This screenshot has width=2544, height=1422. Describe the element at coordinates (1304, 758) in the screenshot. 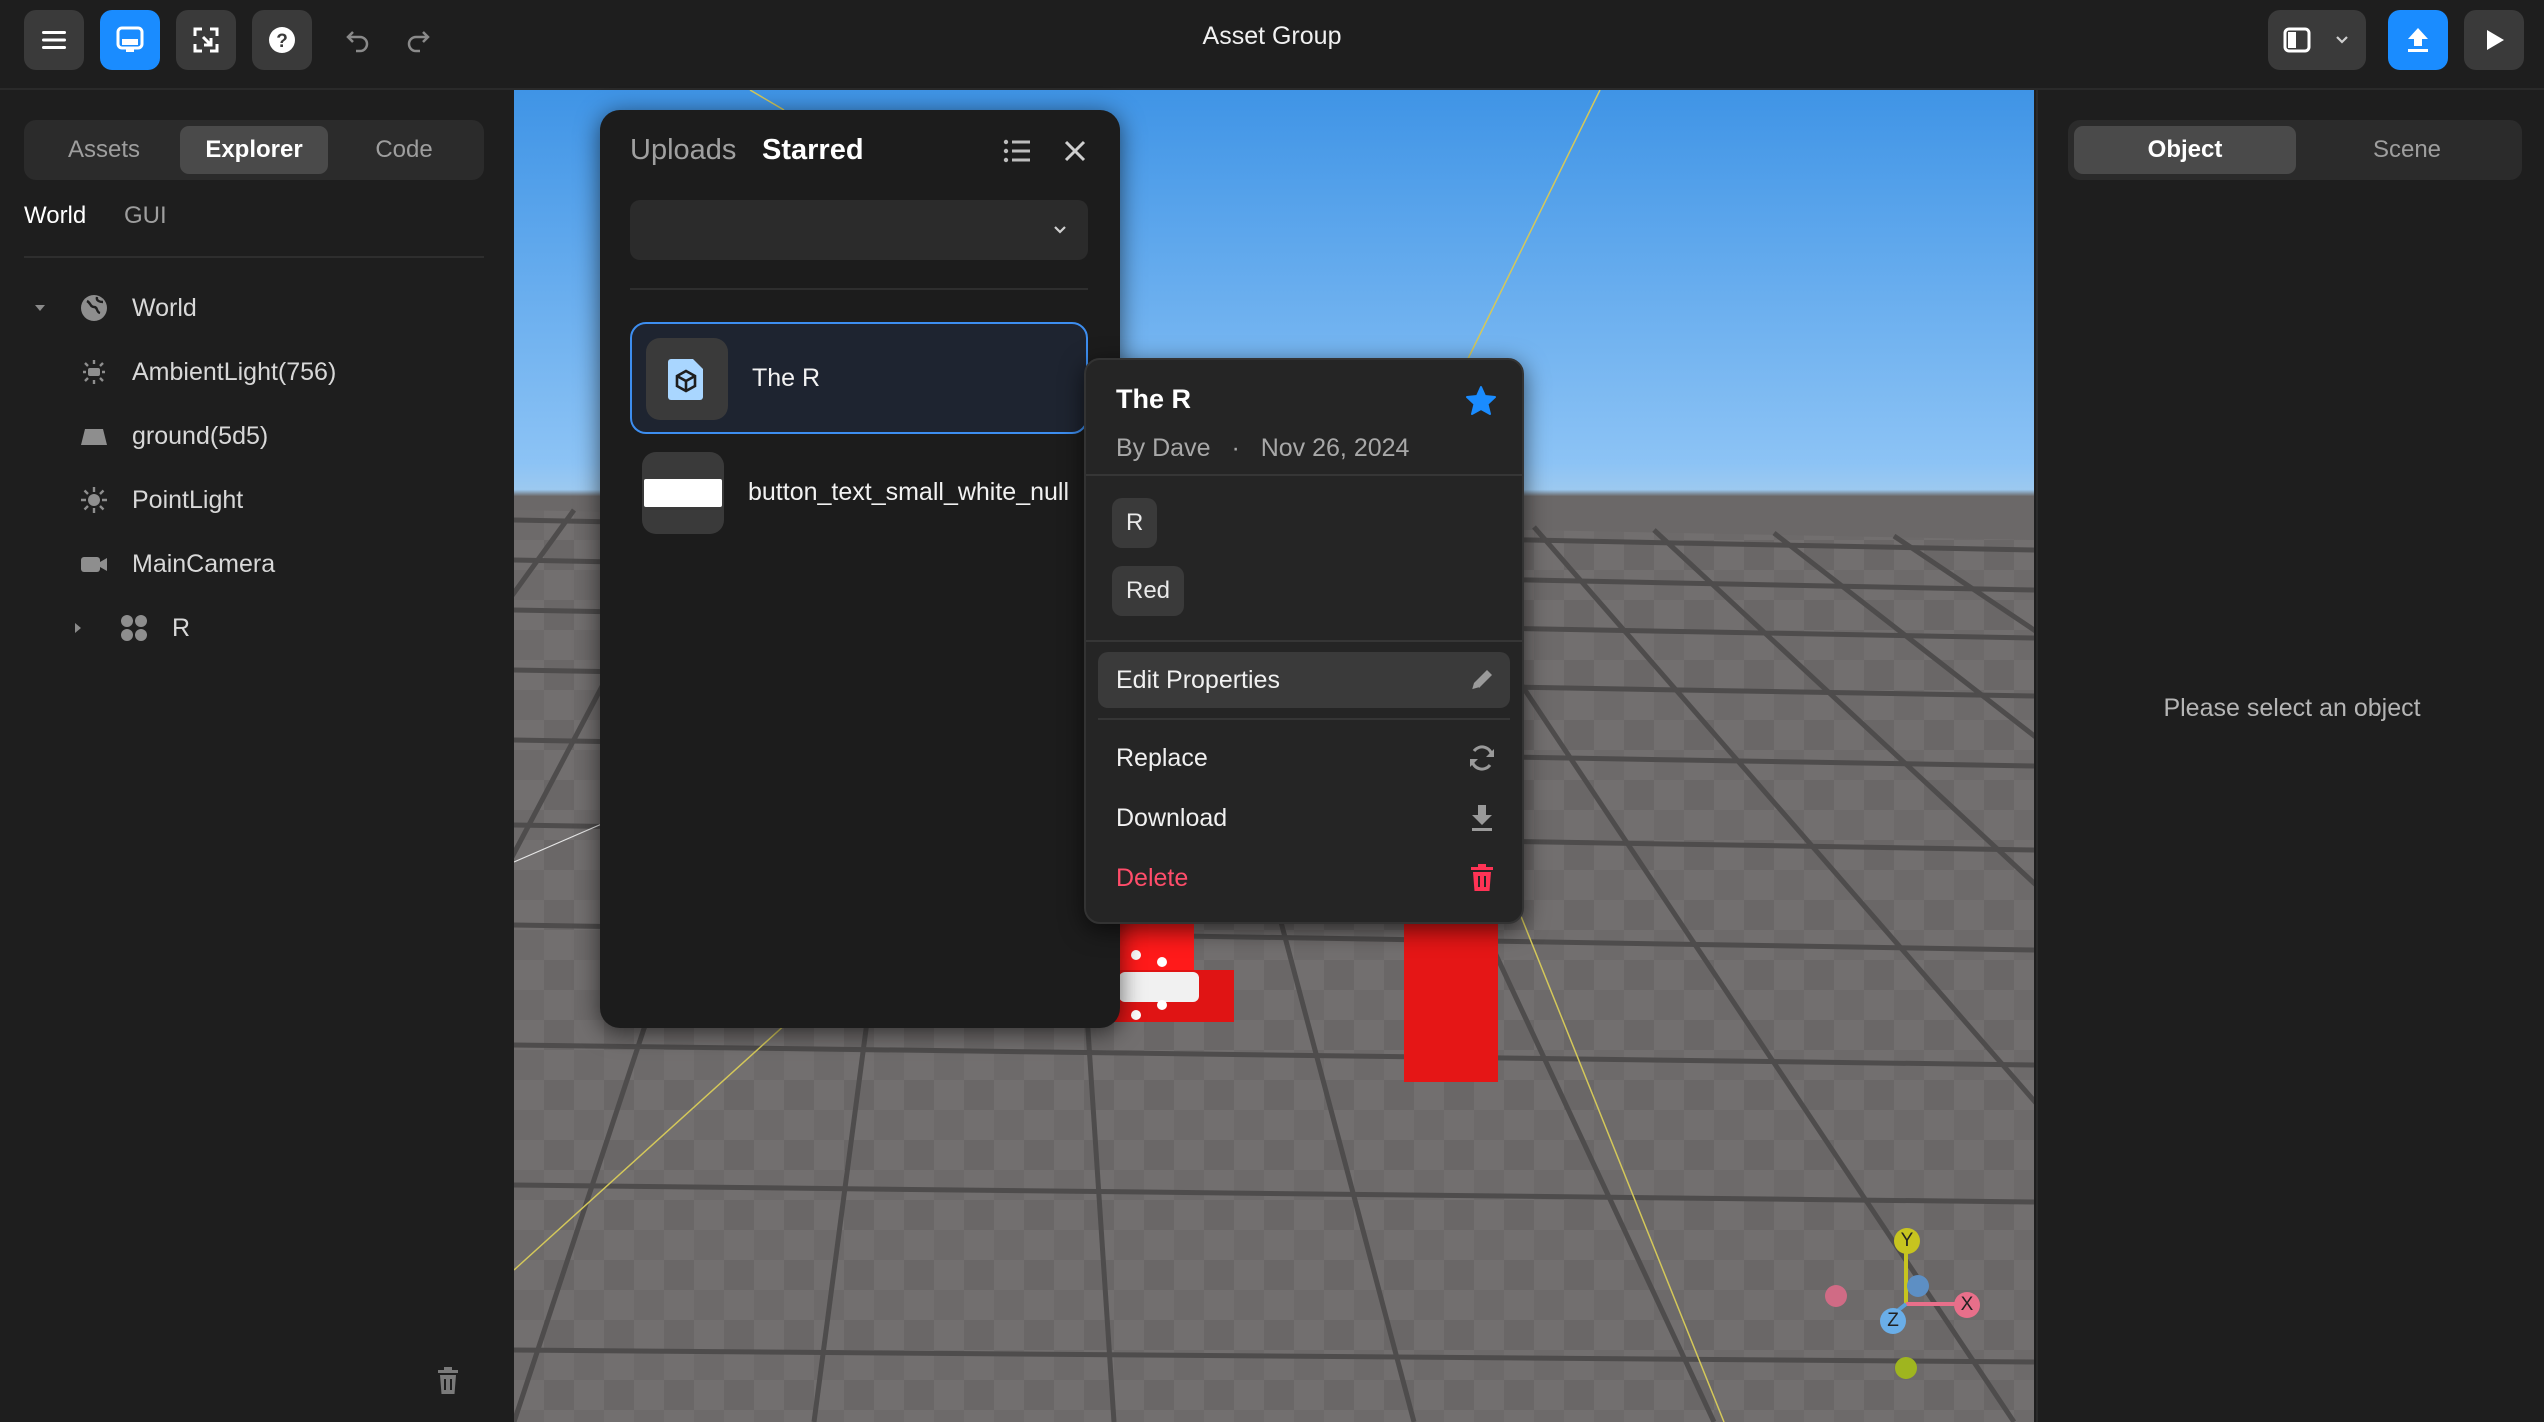

I see `replace-item: Replace` at that location.